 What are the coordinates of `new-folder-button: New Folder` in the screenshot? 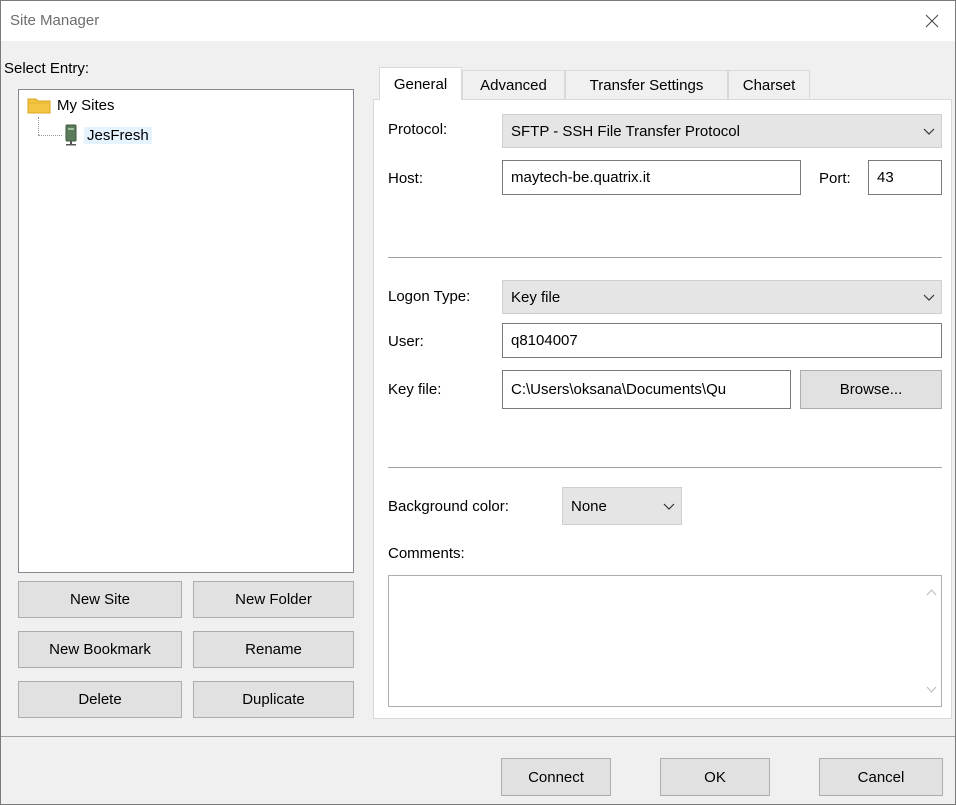 It's located at (273, 599).